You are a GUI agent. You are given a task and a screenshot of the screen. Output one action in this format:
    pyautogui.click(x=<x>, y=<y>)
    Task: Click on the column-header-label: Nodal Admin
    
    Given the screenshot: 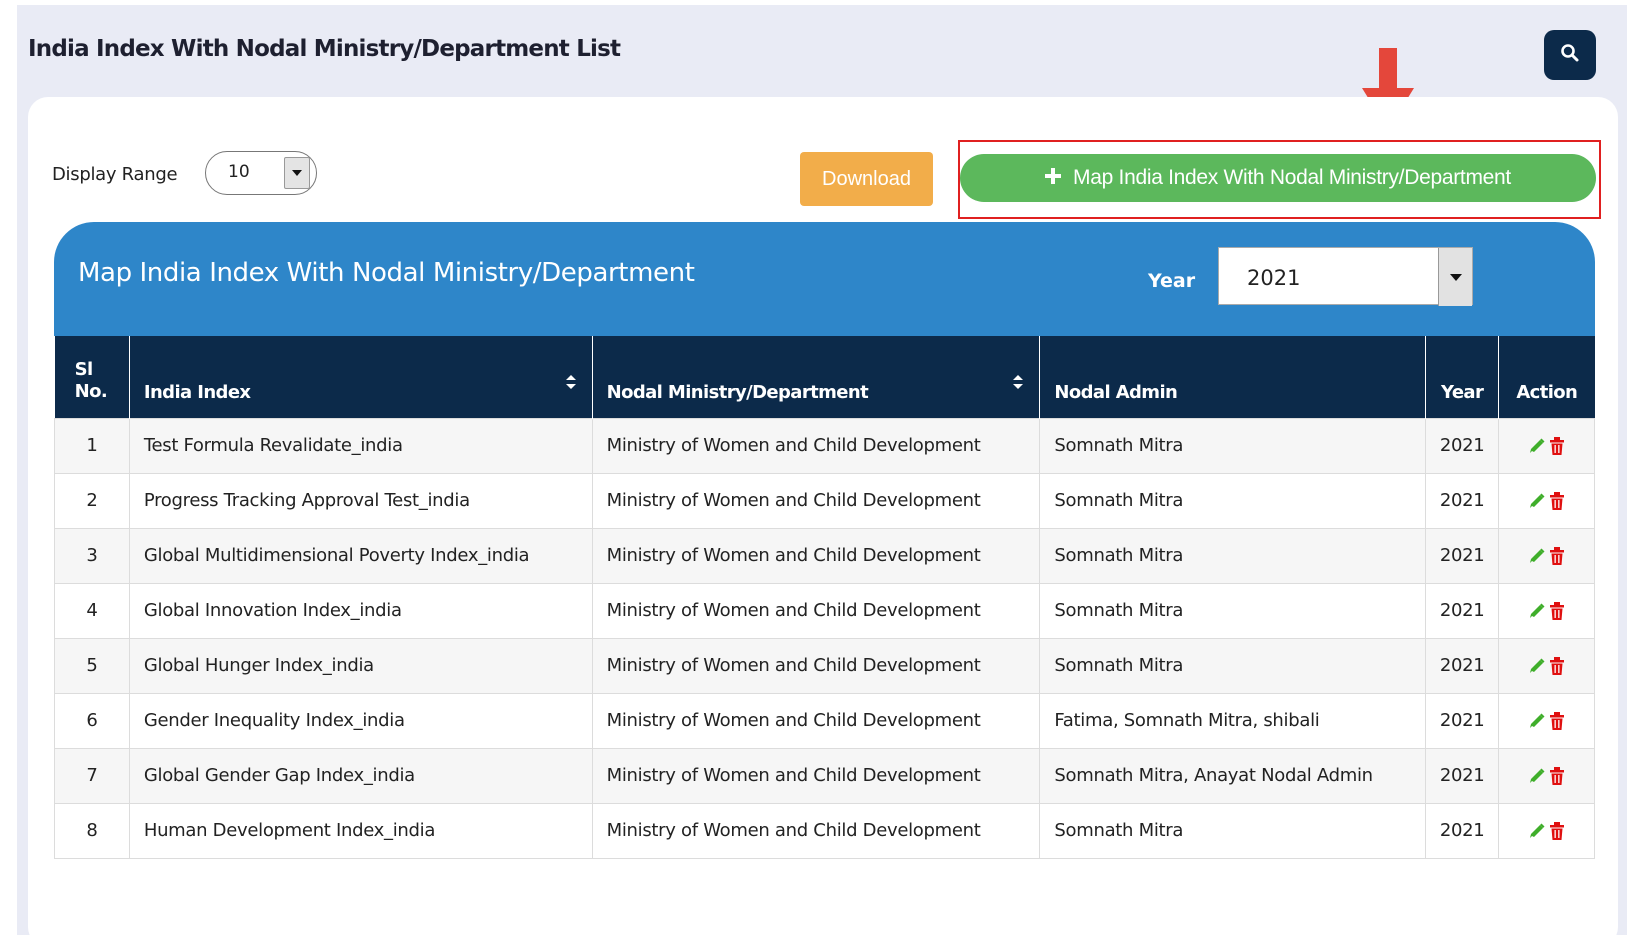 What is the action you would take?
    pyautogui.click(x=1116, y=392)
    